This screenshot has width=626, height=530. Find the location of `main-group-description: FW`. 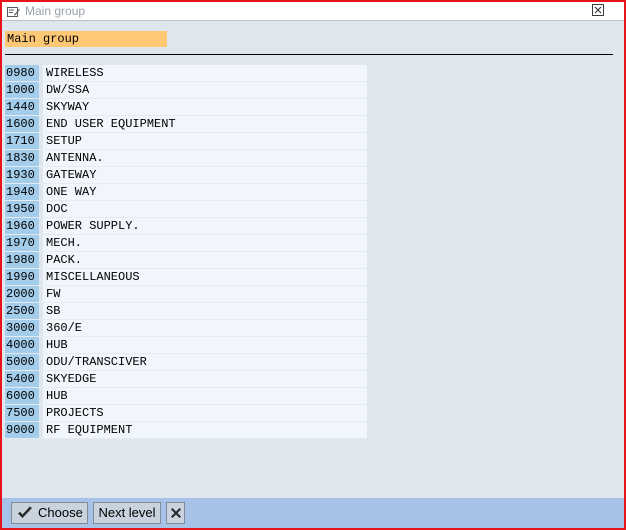

main-group-description: FW is located at coordinates (205, 294).